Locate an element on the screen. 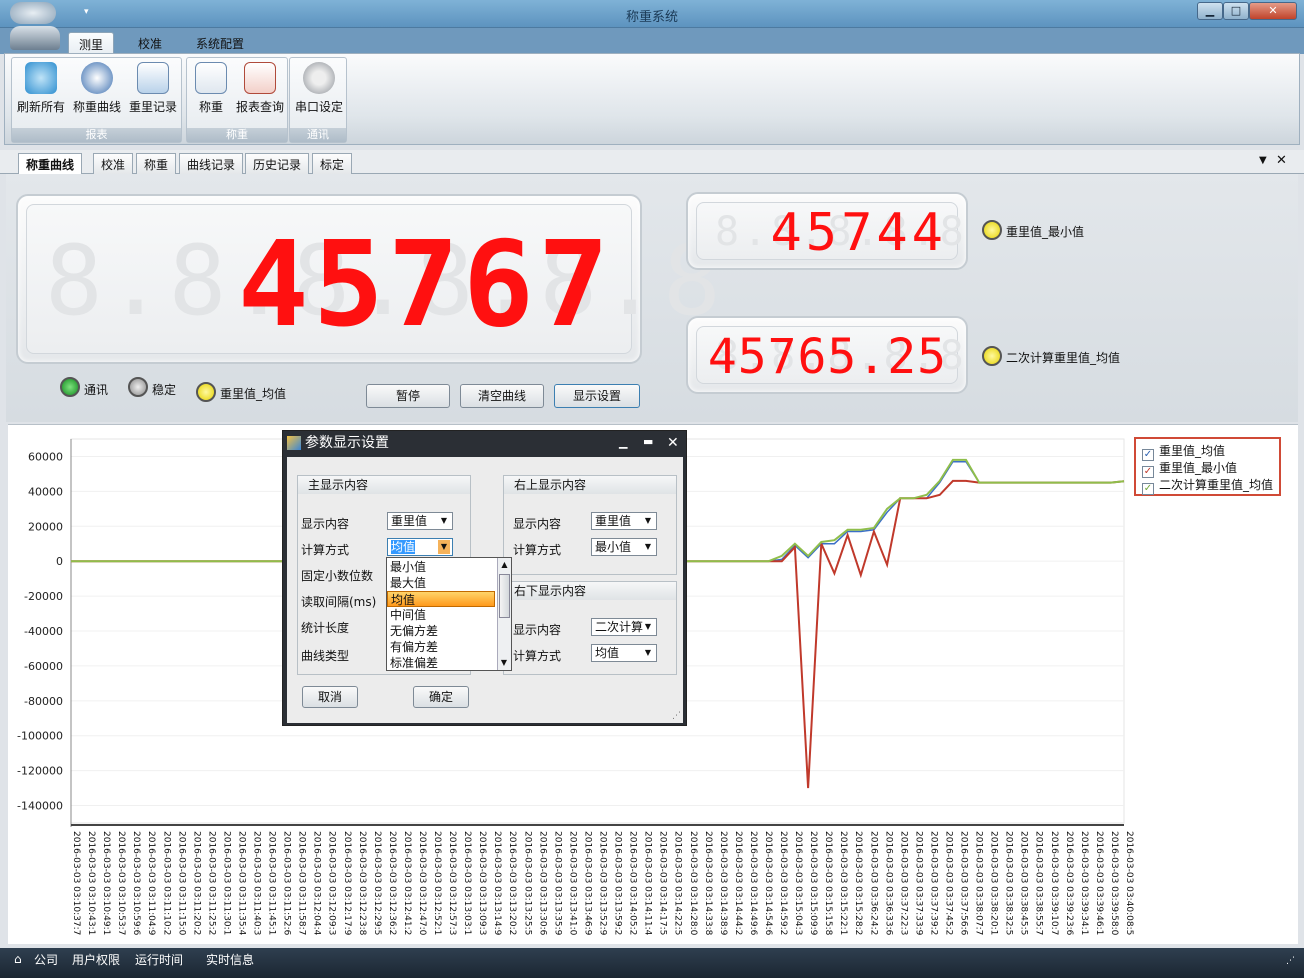  dialog-title-bar: 参数显示设置 ▁ ▬ ✕ is located at coordinates (484, 444).